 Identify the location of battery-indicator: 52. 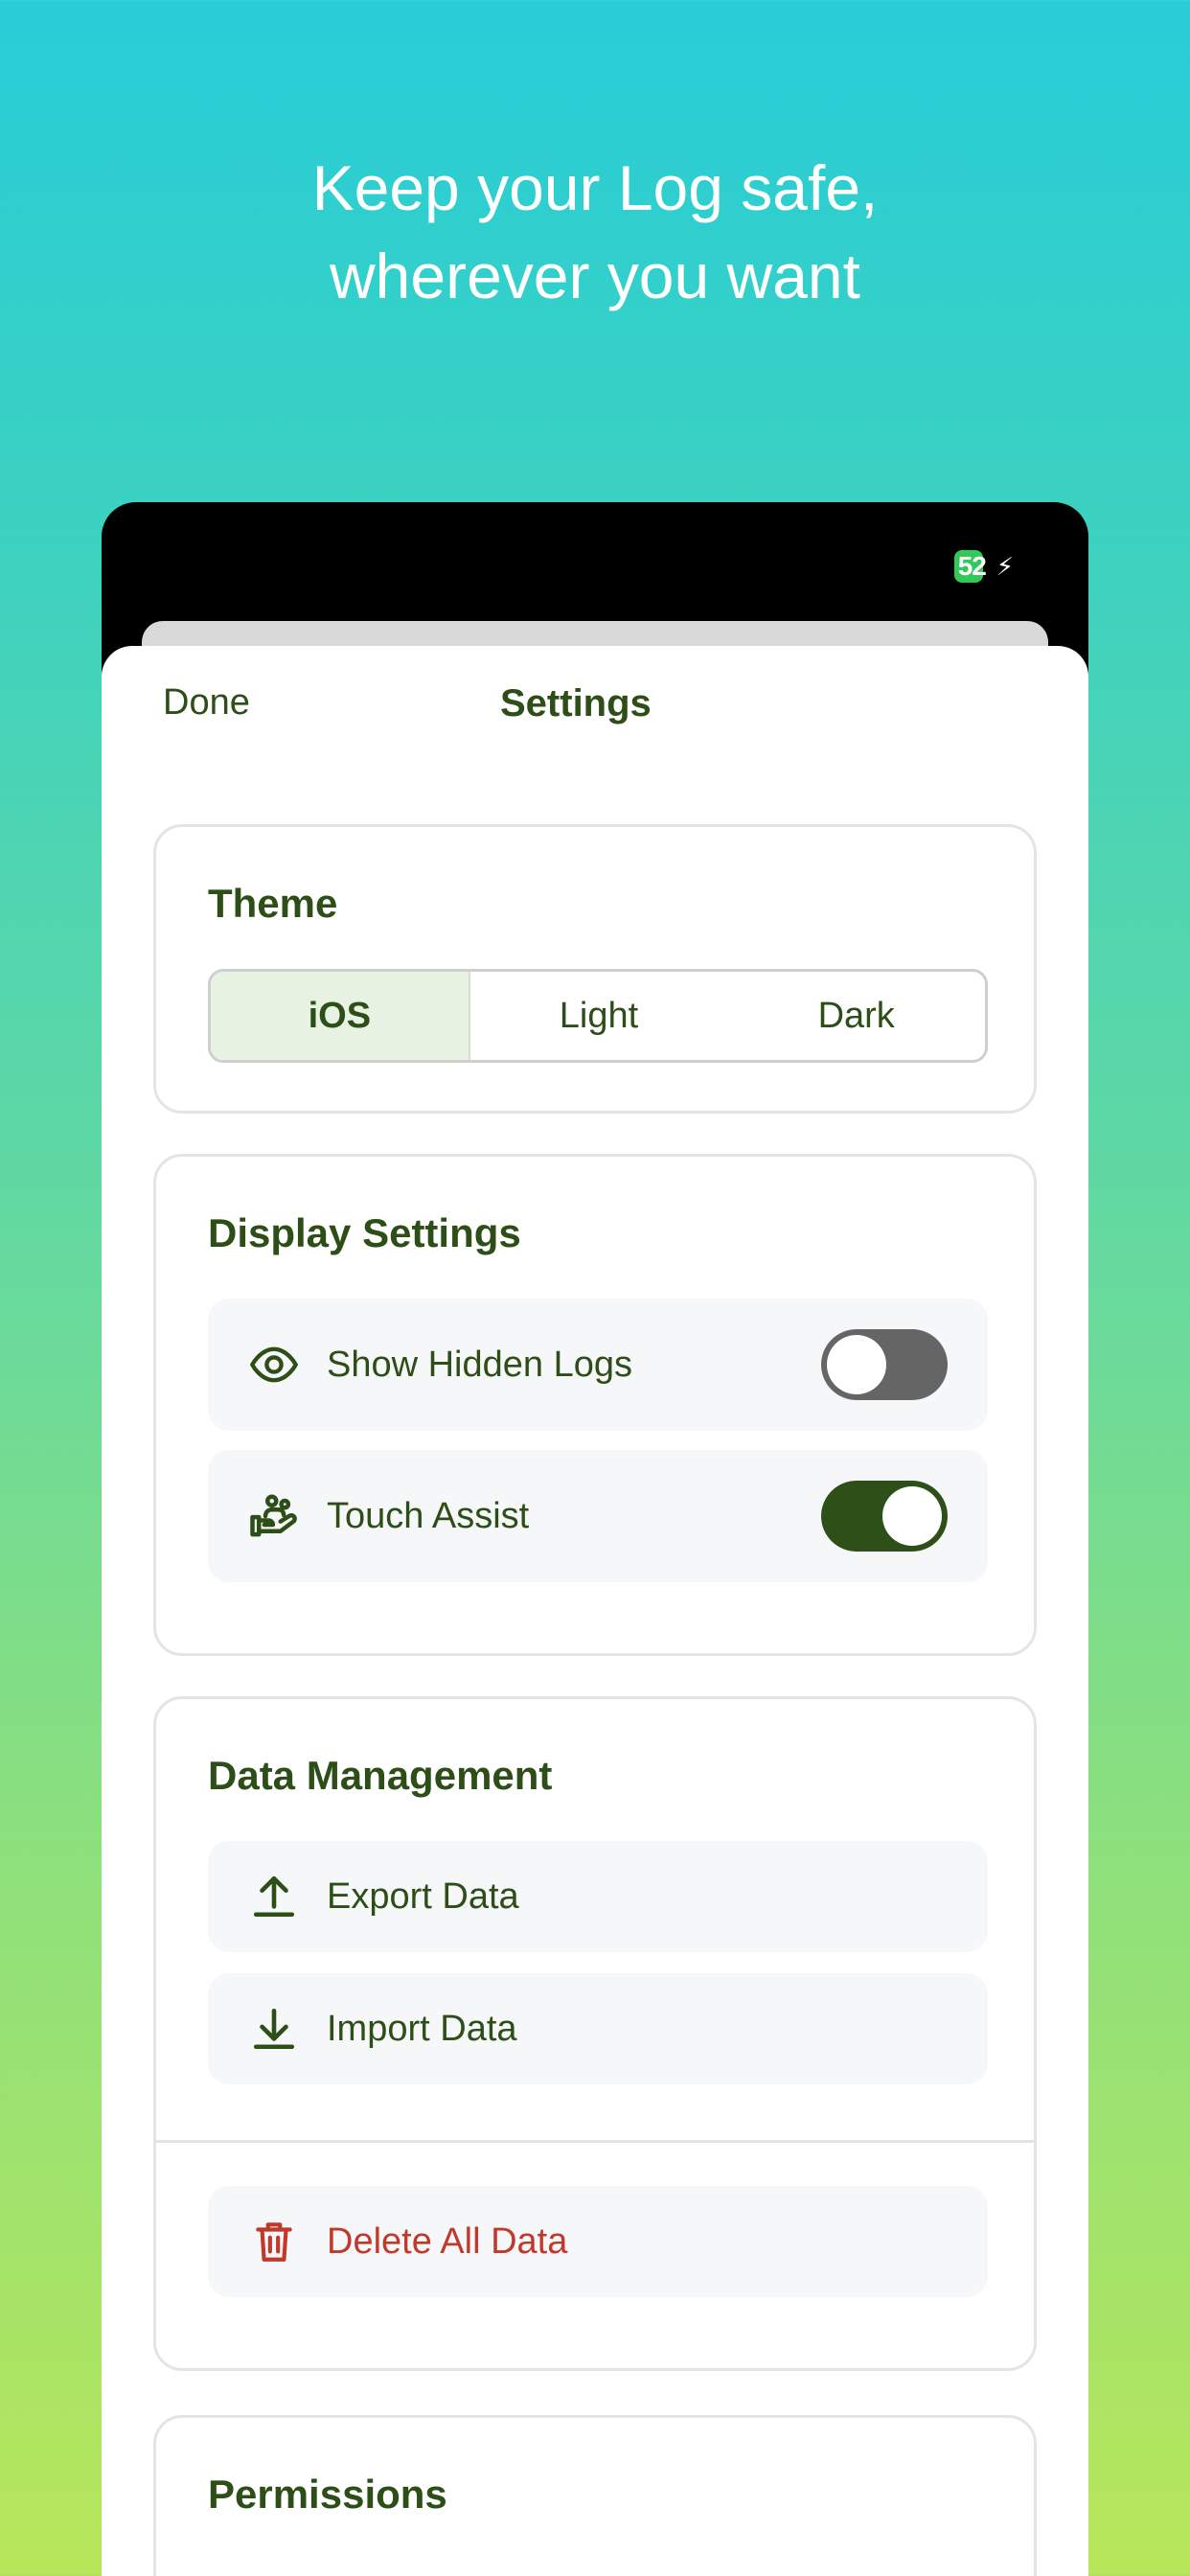
(972, 566).